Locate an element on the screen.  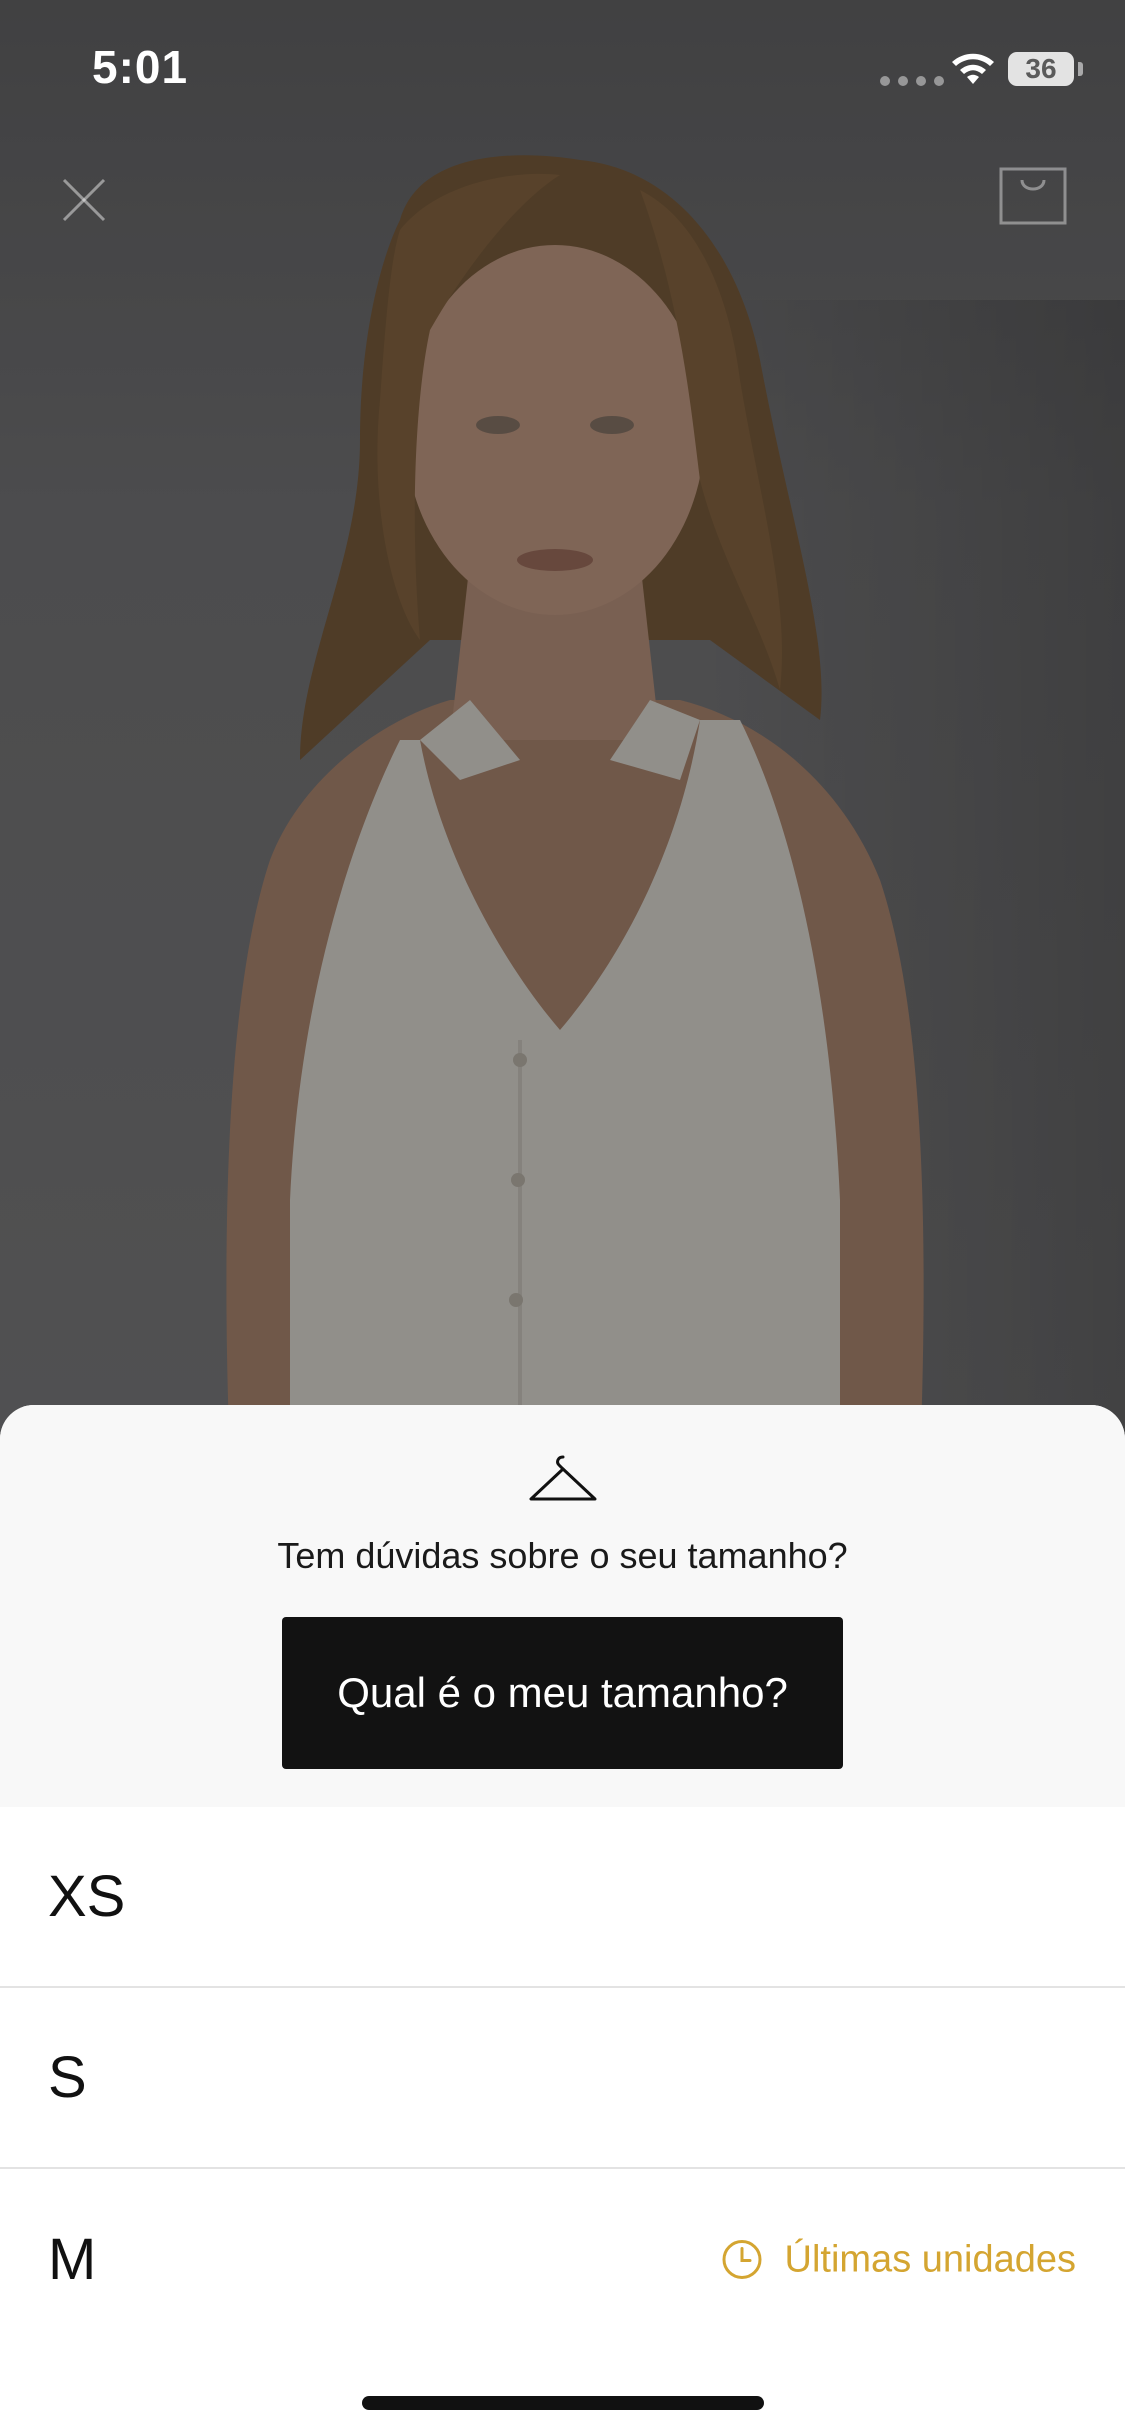
battery-indicator: 36 is located at coordinates (1041, 69).